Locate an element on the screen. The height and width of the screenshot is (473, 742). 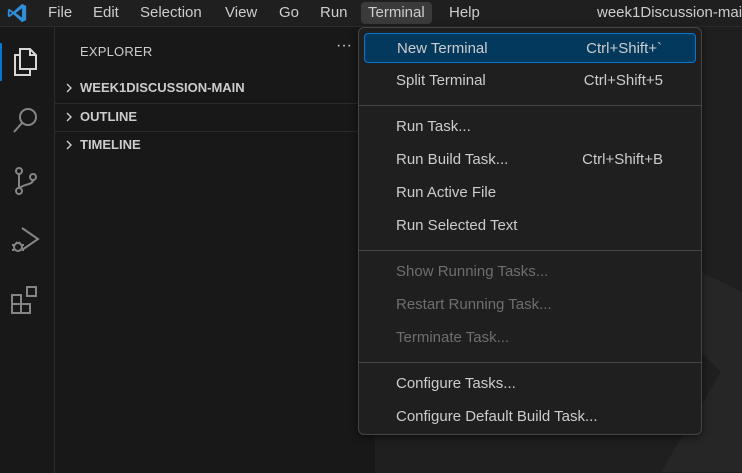
menu-item-shortcut: Ctrl+Shift+` is located at coordinates (624, 48).